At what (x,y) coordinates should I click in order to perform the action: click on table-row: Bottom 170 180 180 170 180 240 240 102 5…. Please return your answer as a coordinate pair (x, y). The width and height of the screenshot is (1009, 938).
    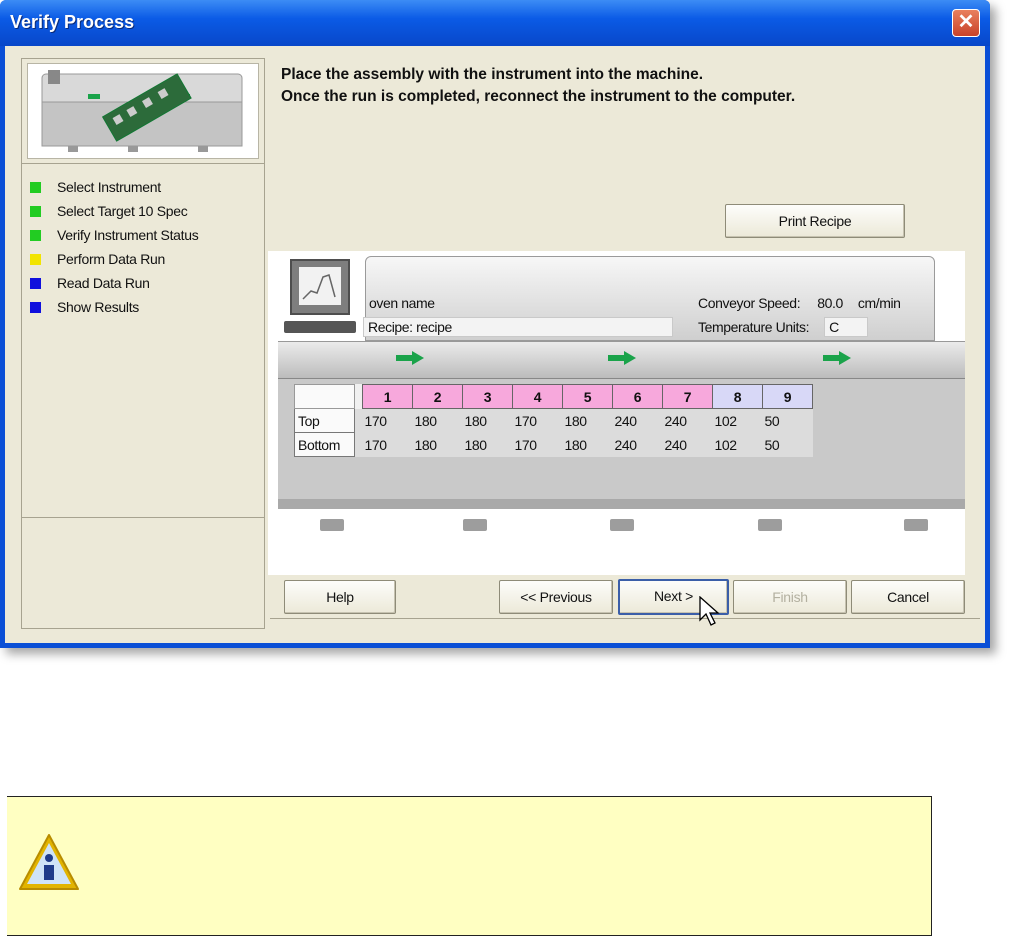
    Looking at the image, I should click on (553, 444).